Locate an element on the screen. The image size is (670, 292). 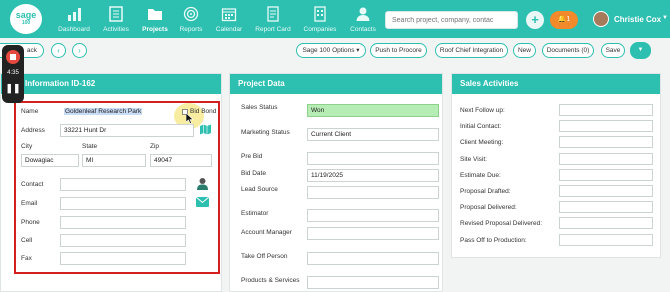
report-card-icon is located at coordinates (273, 14).